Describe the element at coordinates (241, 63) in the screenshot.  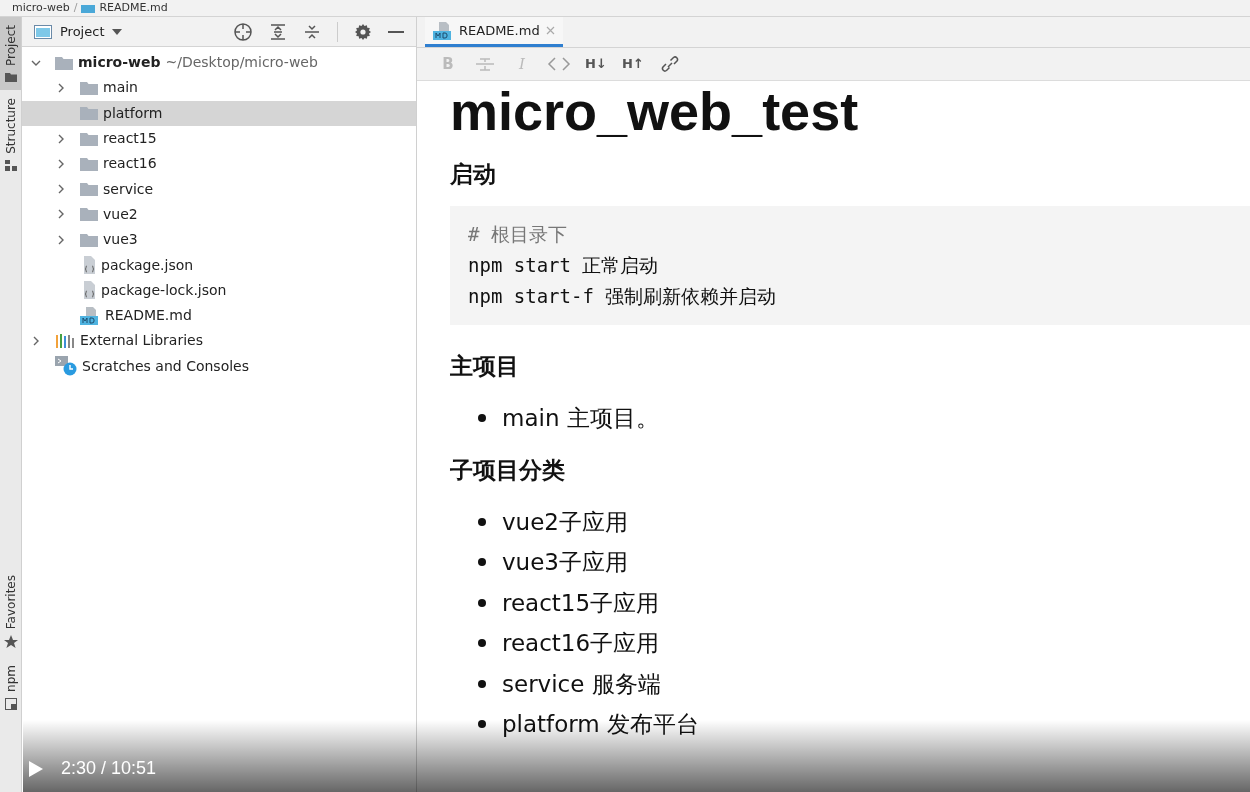
I see `project-path: ~/Desktop/micro-web` at that location.